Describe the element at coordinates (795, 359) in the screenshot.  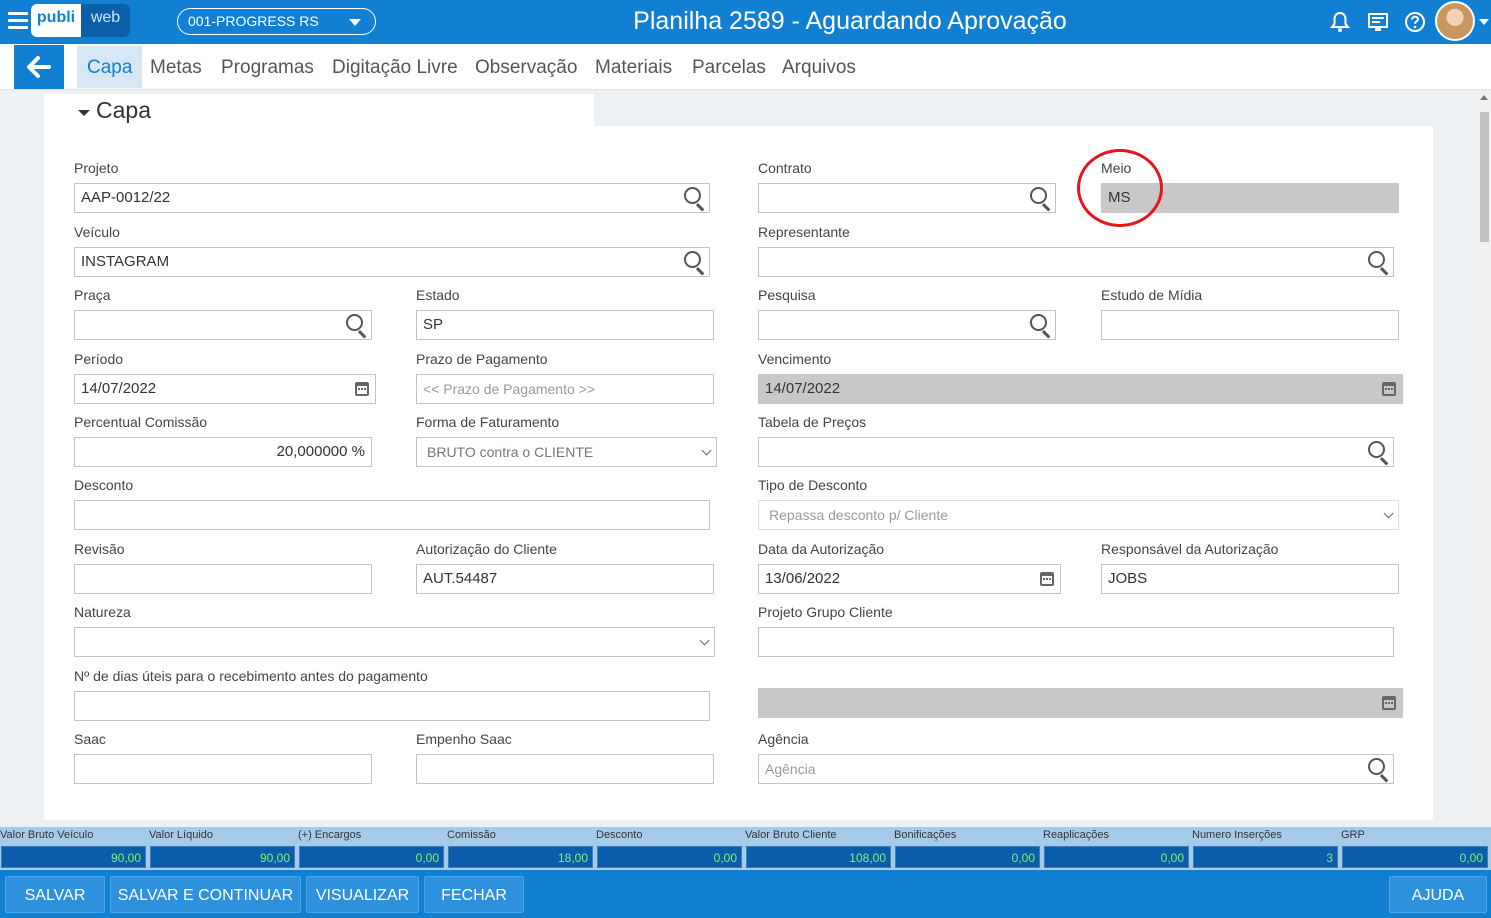
I see `vencimento-label: Vencimento` at that location.